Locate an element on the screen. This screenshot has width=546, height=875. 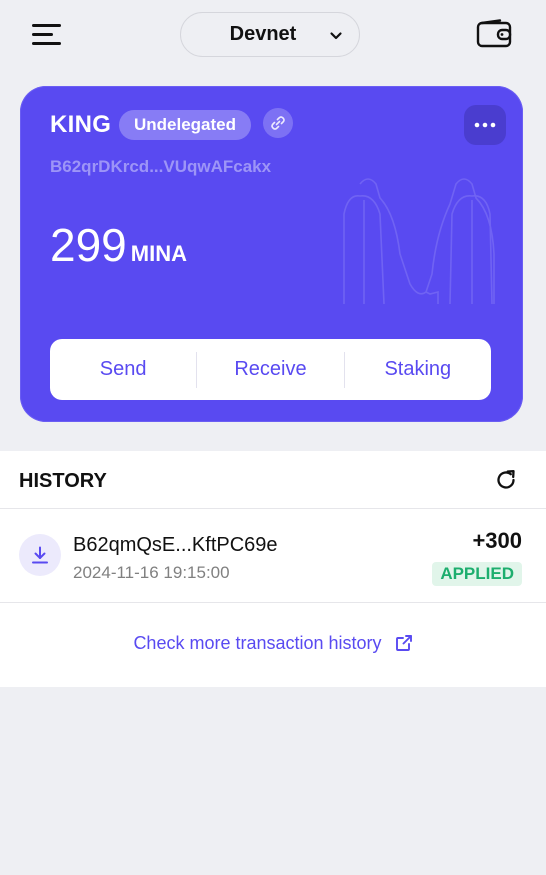
receive-button: Receive is located at coordinates (270, 369).